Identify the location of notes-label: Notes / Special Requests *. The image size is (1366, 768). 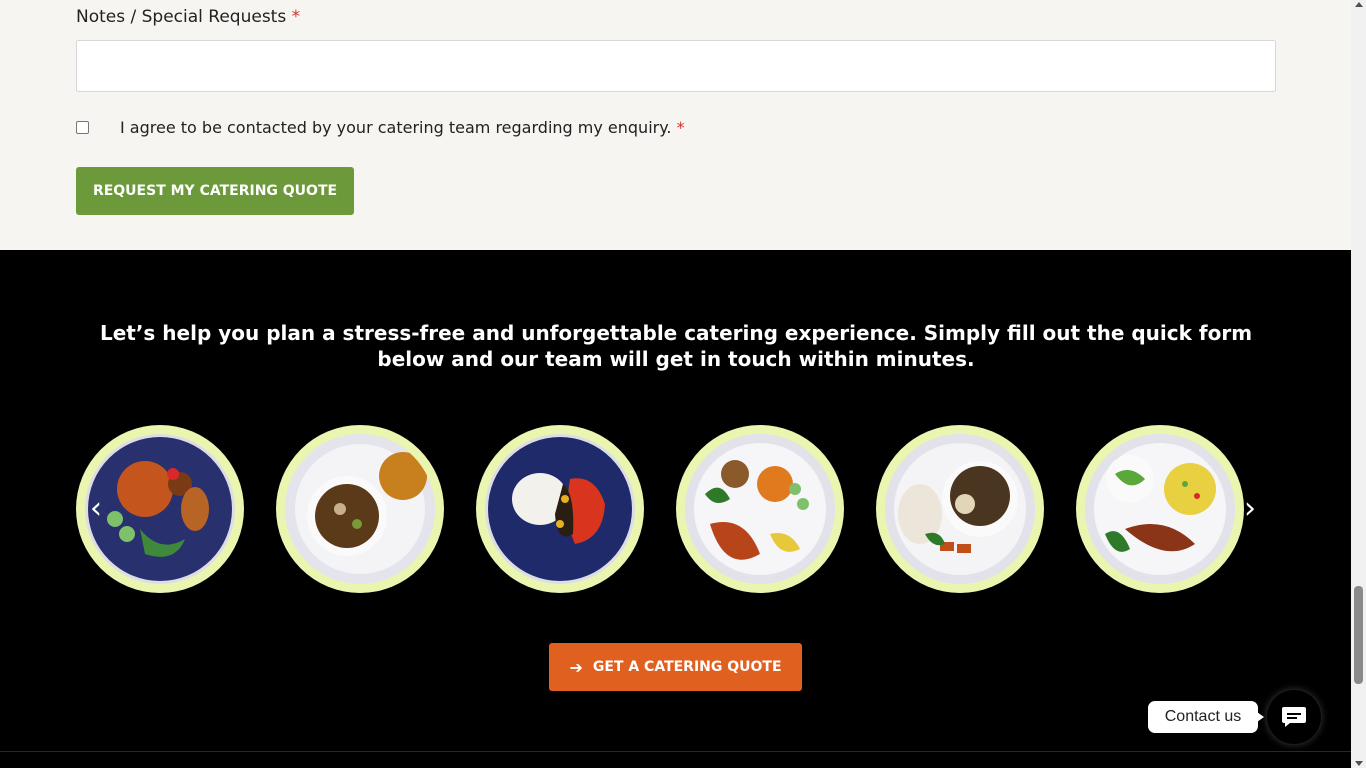
(188, 17).